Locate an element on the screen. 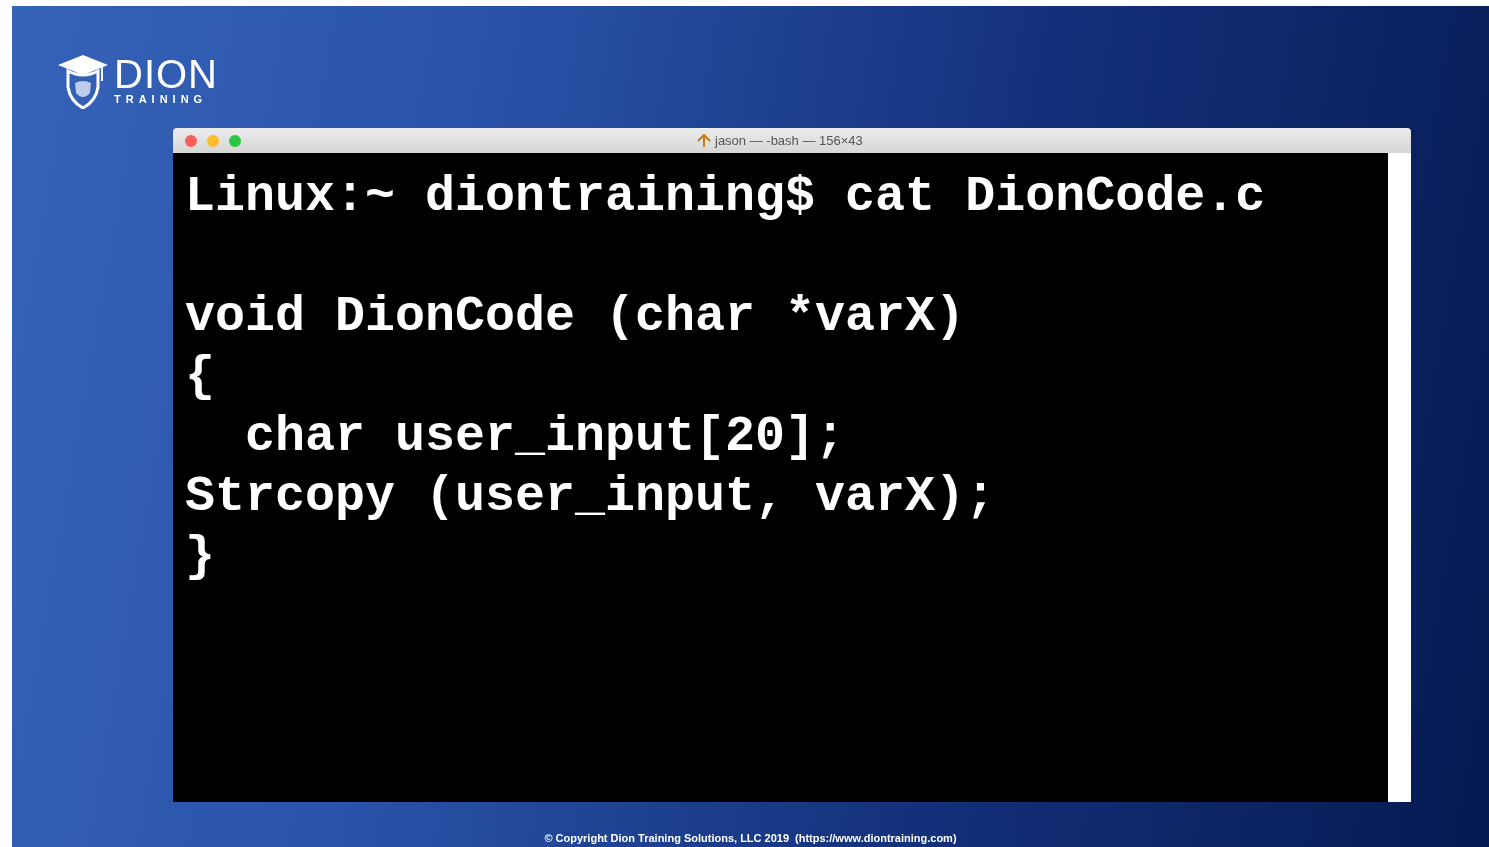  copyright-text: © Copyright Dion Training Solutions, LLC 2019 is located at coordinates (667, 838).